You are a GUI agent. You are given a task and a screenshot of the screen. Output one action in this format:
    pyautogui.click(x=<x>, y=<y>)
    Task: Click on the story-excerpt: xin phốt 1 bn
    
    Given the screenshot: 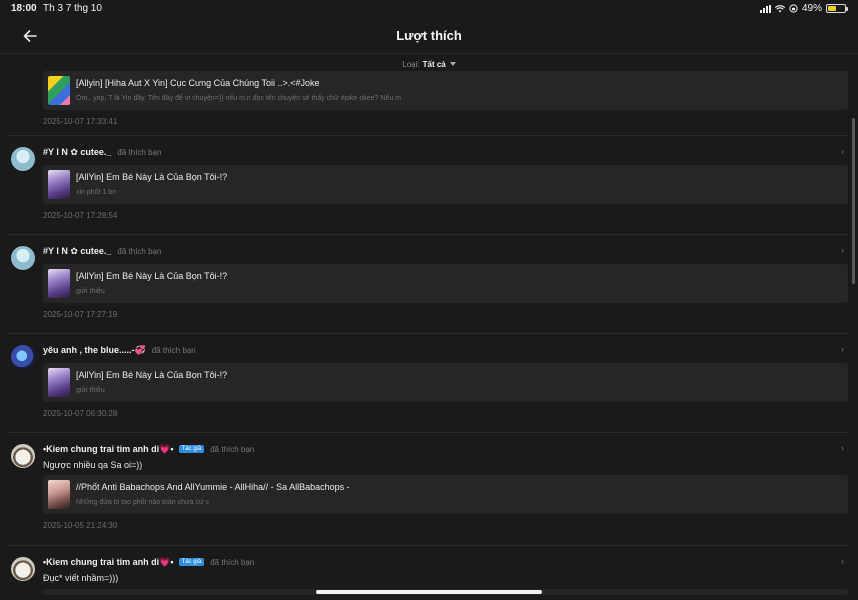 What is the action you would take?
    pyautogui.click(x=96, y=192)
    